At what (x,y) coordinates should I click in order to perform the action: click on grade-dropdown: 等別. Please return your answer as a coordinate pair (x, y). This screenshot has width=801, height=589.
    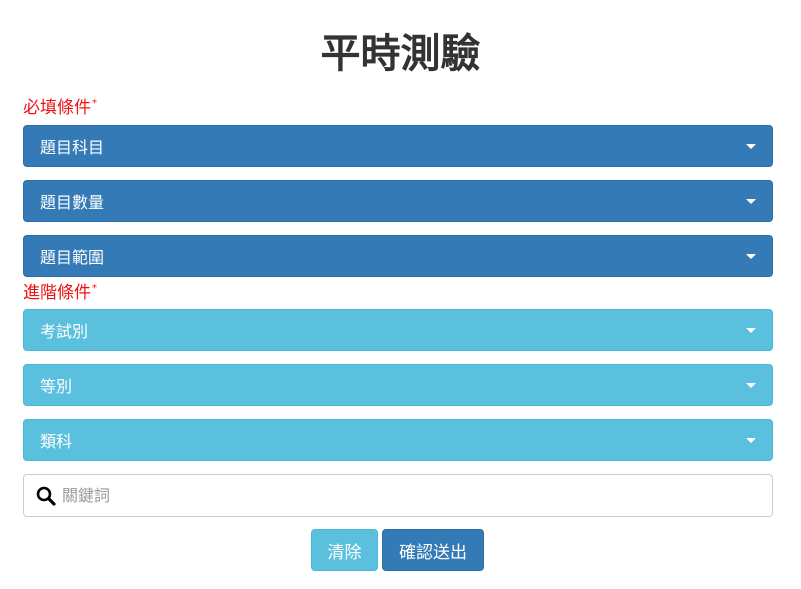
    Looking at the image, I should click on (398, 385).